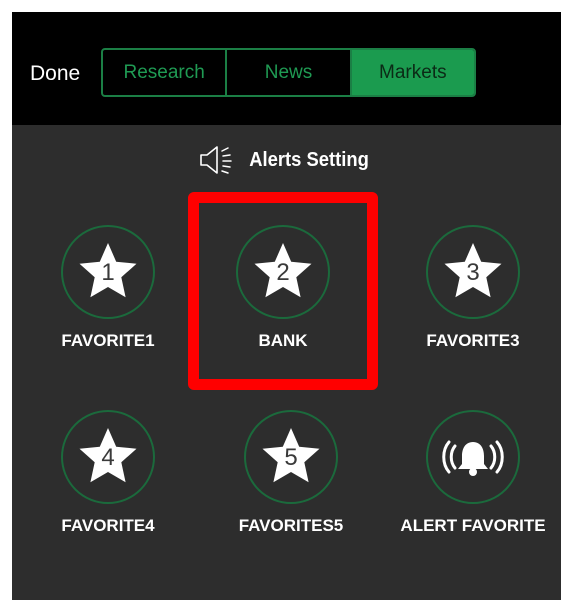 This screenshot has width=561, height=600. I want to click on favorite-circle: 2, so click(283, 272).